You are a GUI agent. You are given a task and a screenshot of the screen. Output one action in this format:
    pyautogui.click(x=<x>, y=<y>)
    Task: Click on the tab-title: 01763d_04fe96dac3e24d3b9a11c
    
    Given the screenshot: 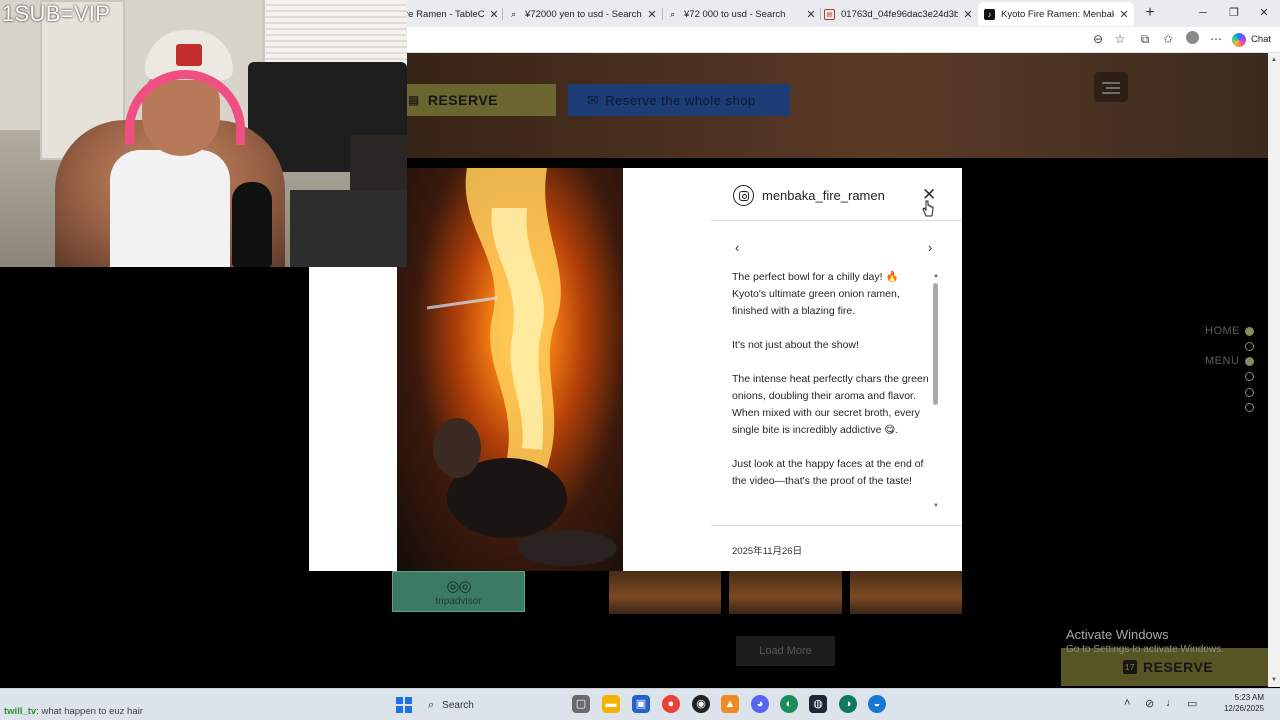 What is the action you would take?
    pyautogui.click(x=899, y=14)
    